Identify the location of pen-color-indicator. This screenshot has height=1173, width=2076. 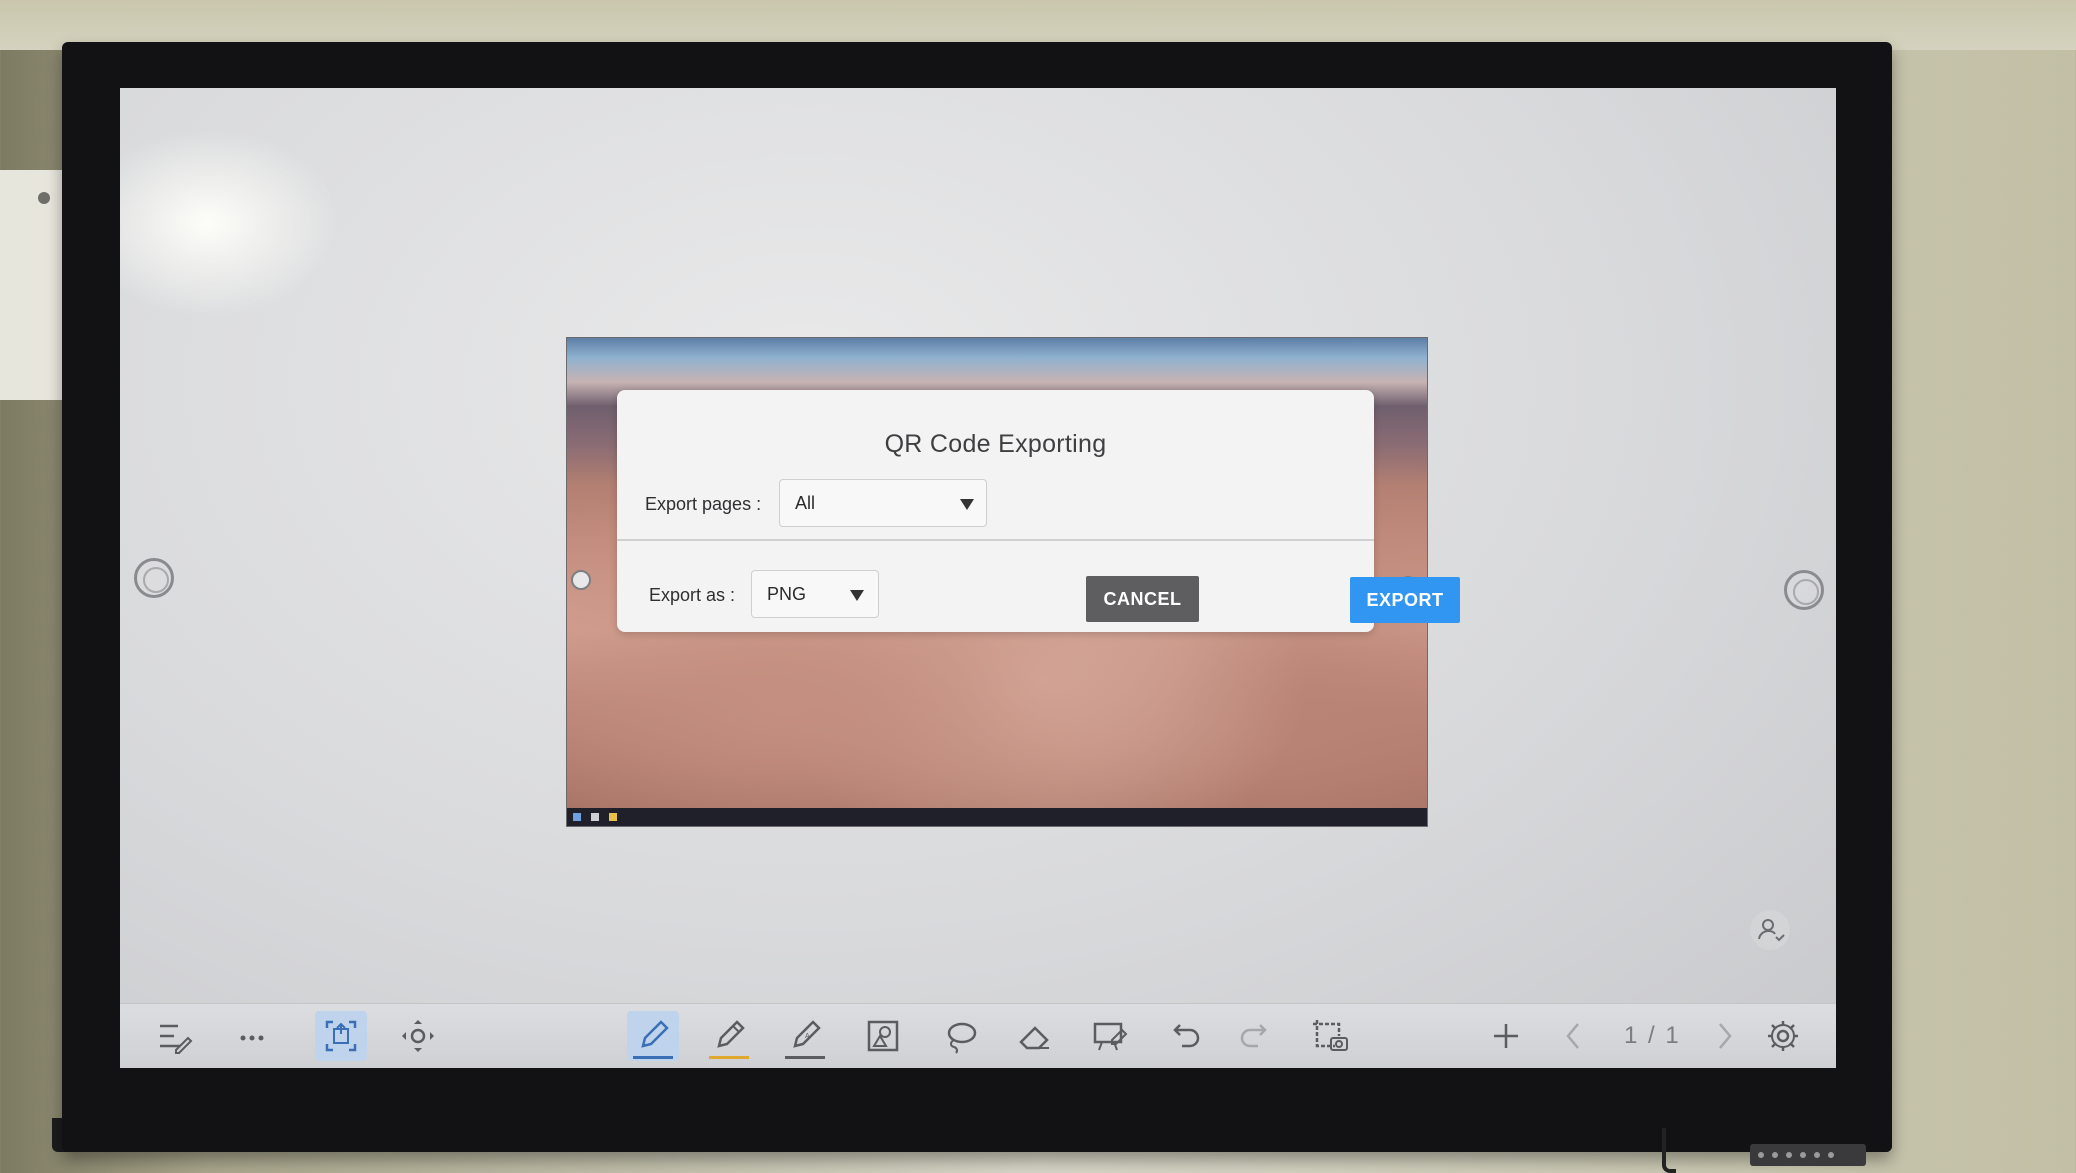
(653, 1057).